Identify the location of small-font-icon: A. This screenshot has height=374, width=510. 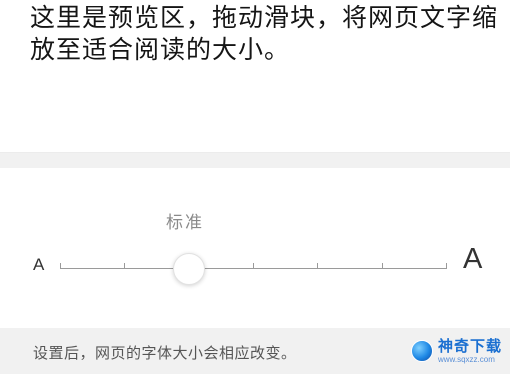
(39, 264).